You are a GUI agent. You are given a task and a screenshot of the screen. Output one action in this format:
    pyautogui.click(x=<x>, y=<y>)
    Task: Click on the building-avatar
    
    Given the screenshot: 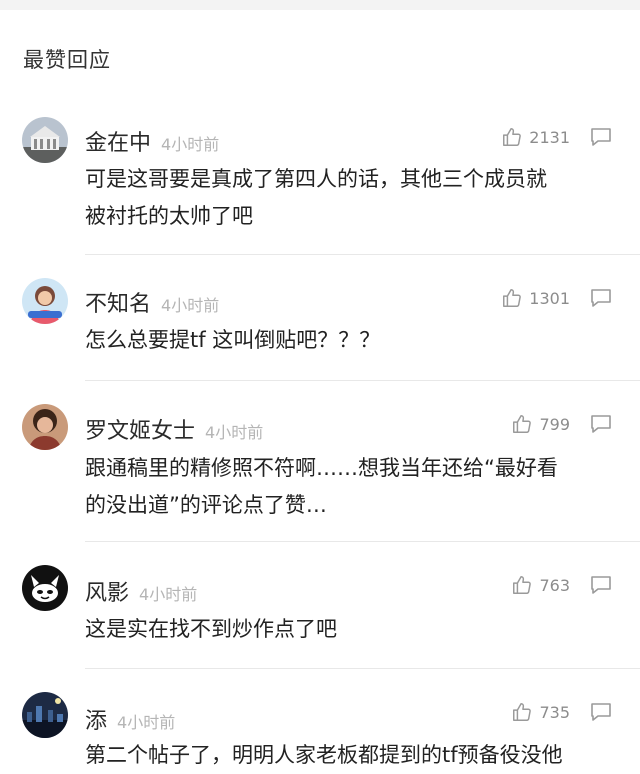 What is the action you would take?
    pyautogui.click(x=45, y=140)
    